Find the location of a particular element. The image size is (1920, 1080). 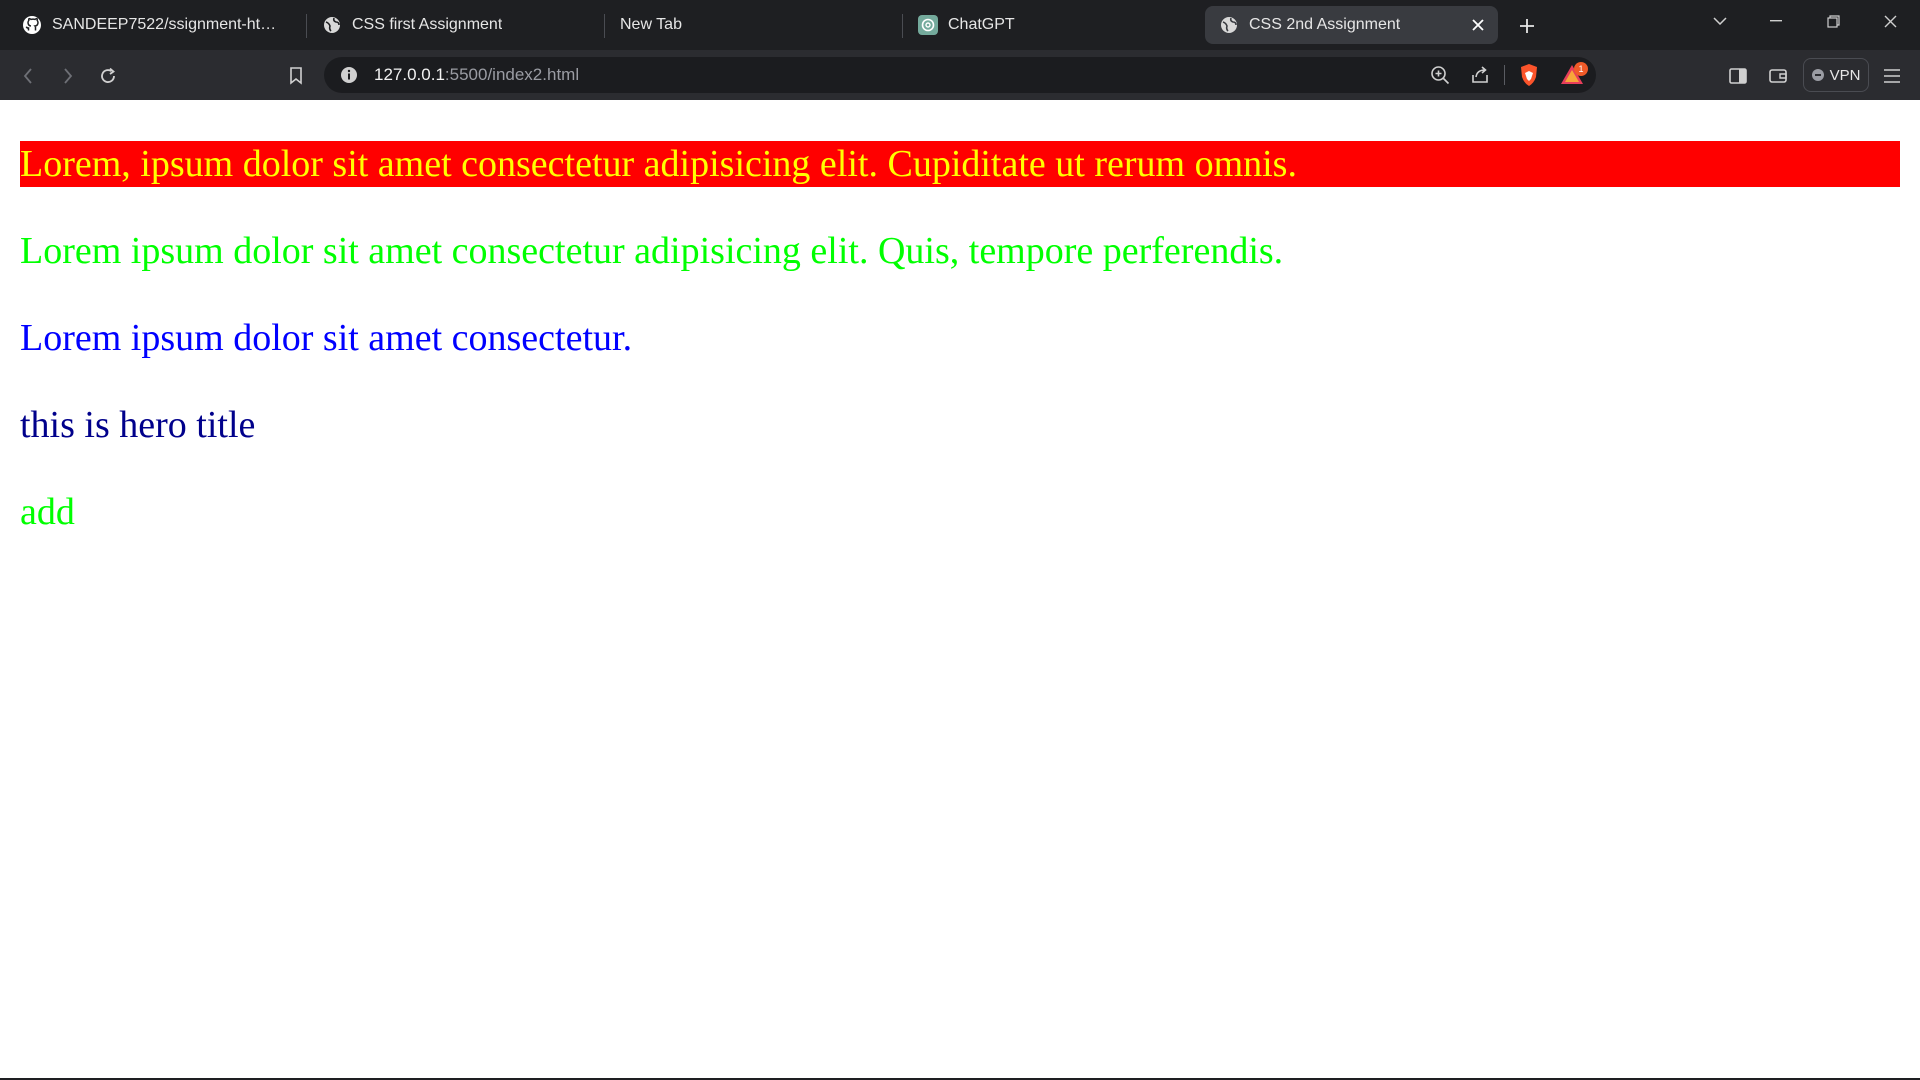

tab-new-tab: New Tab is located at coordinates (751, 25).